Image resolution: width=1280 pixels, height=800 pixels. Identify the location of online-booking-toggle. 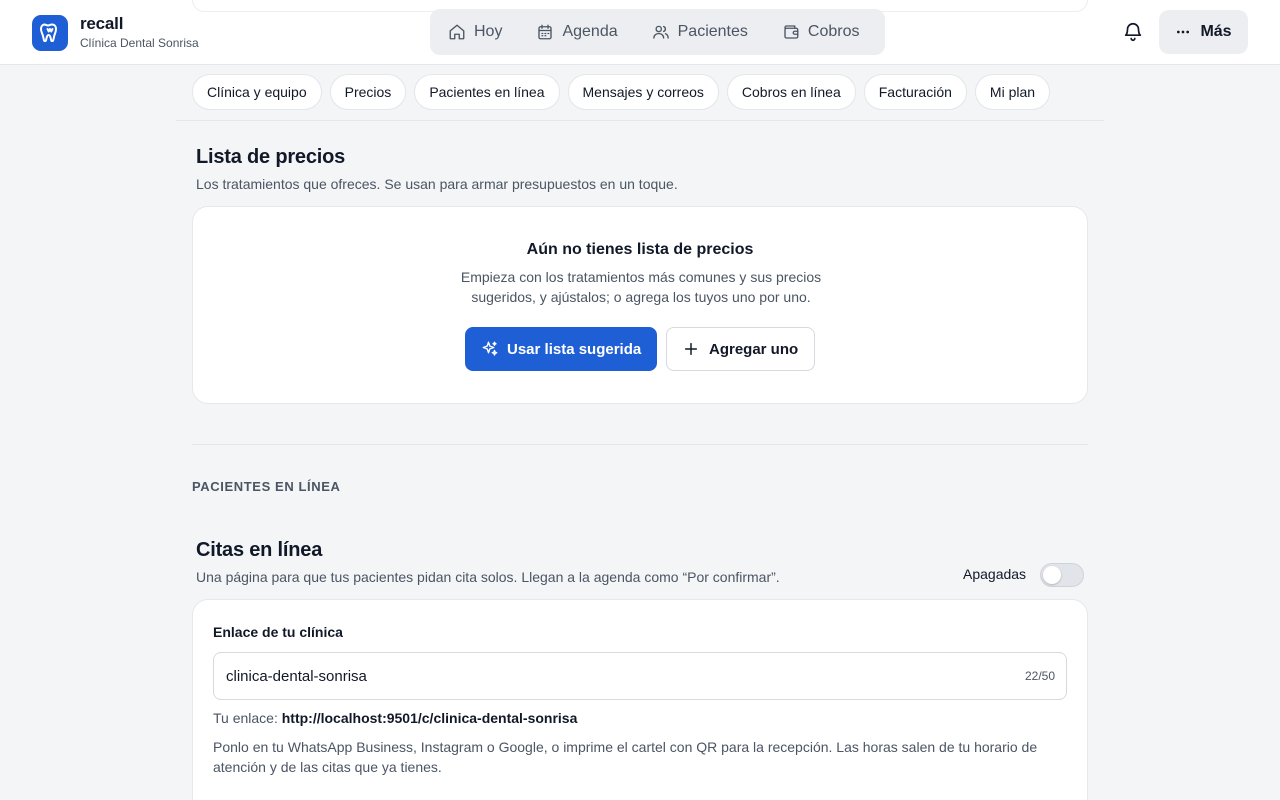
(1062, 575).